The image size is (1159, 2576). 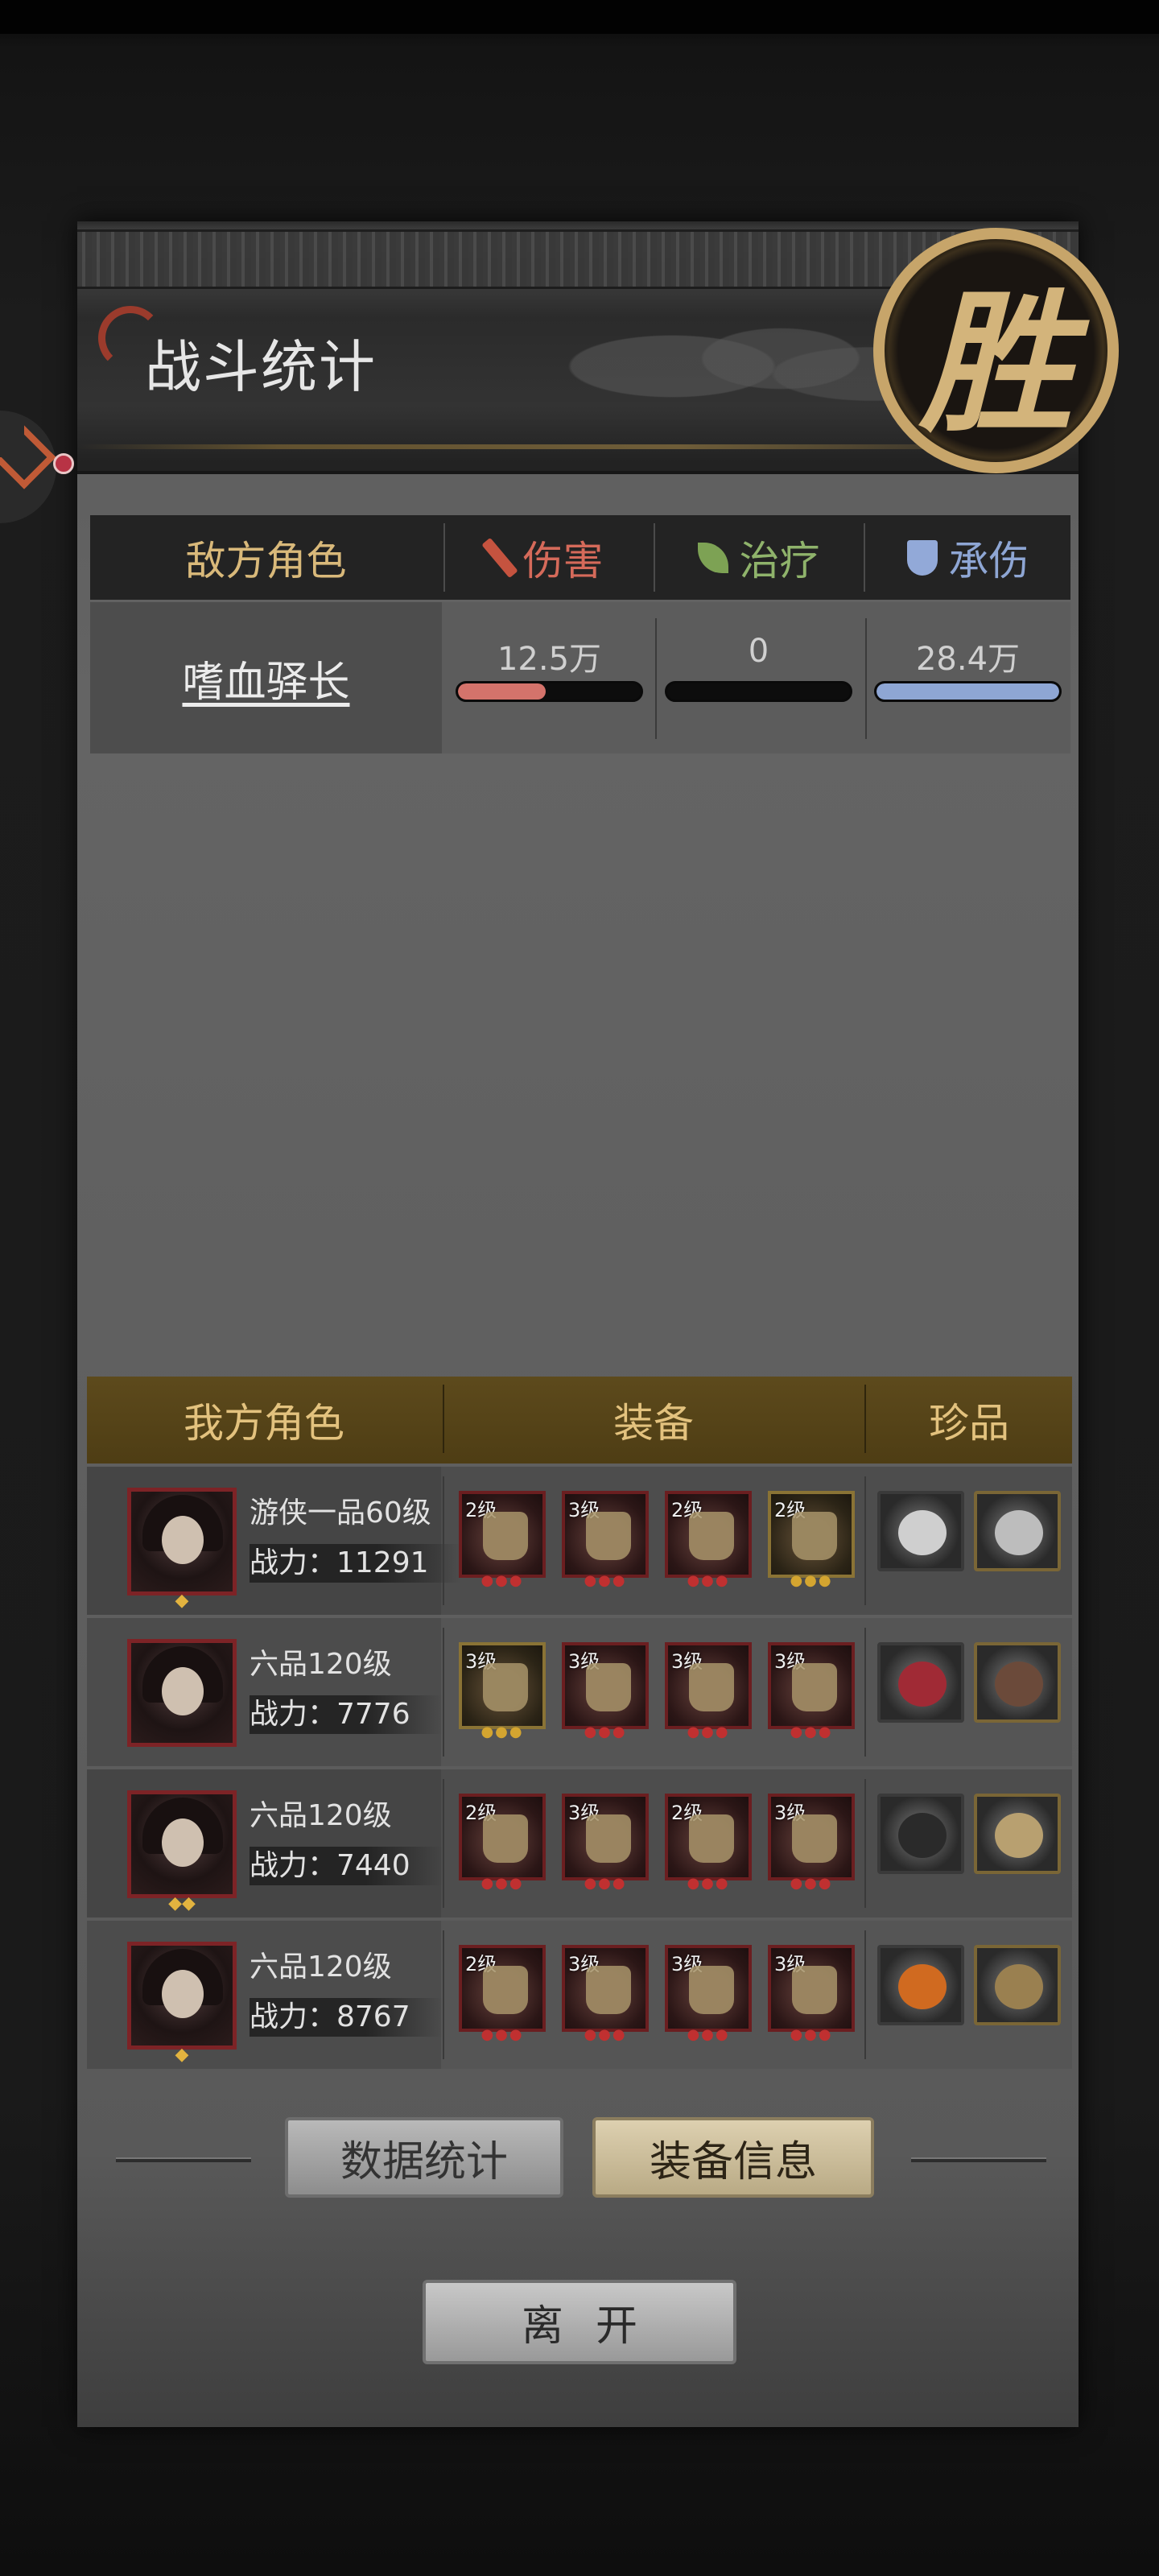 What do you see at coordinates (265, 1844) in the screenshot?
I see `ally-info: ◆◆ 六品120级战力：7440` at bounding box center [265, 1844].